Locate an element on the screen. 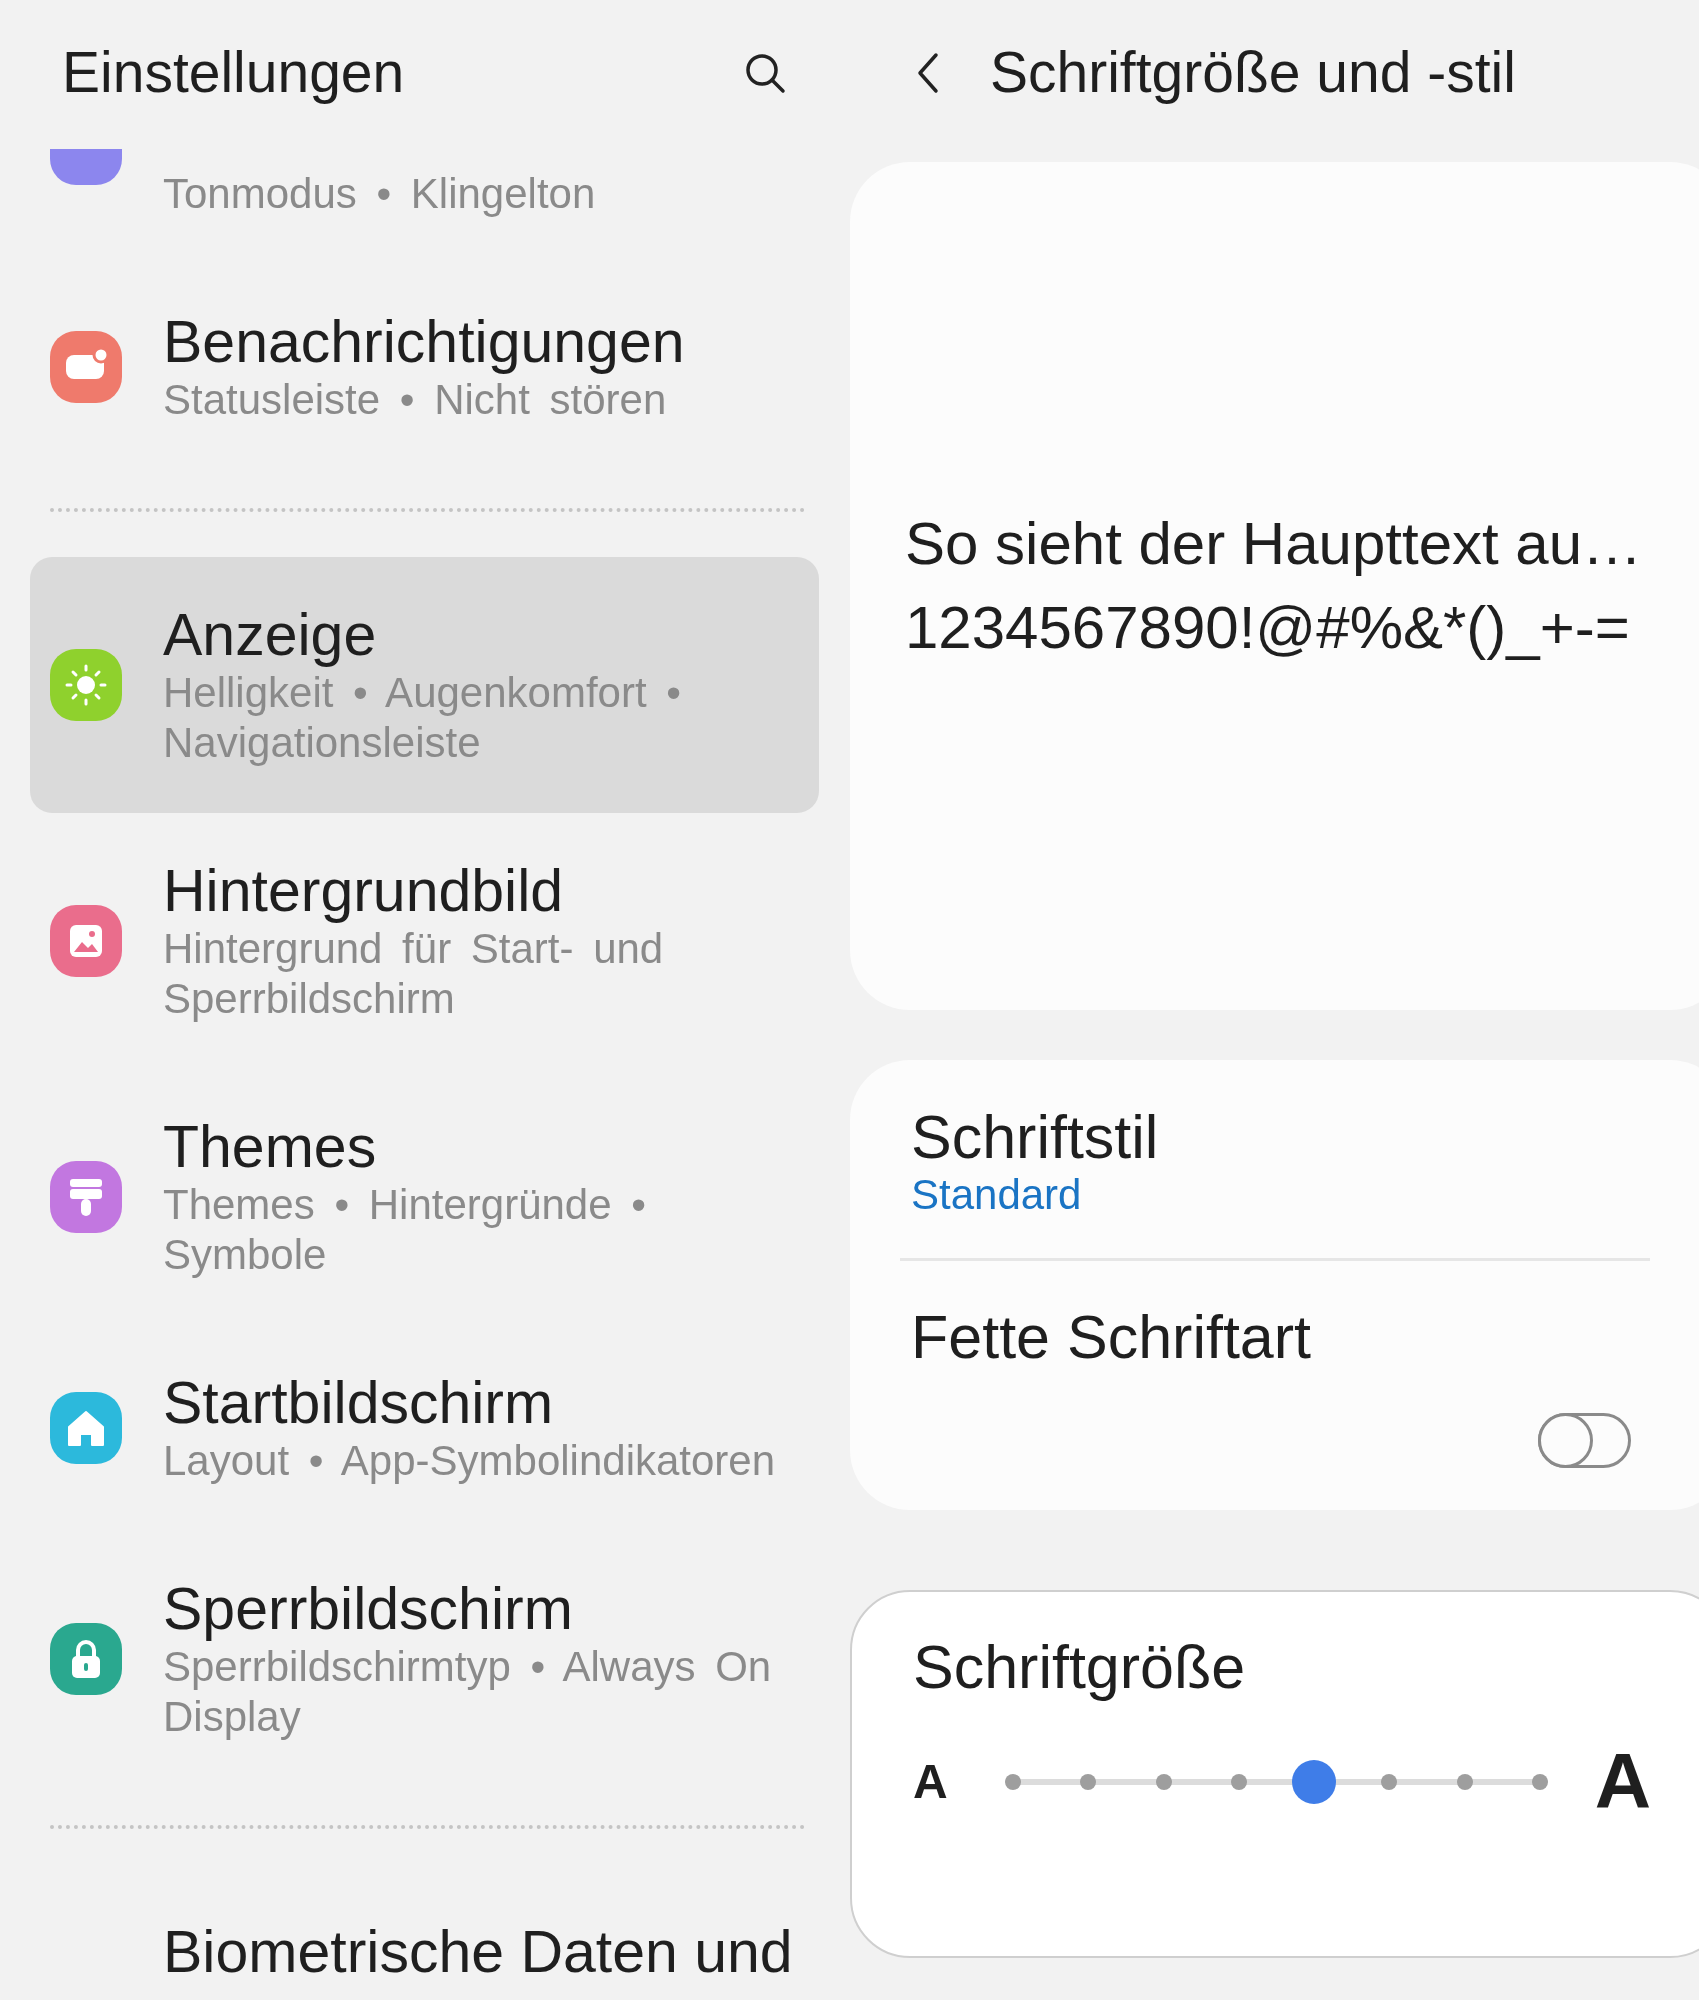 This screenshot has width=1699, height=2000. lock-icon is located at coordinates (86, 1659).